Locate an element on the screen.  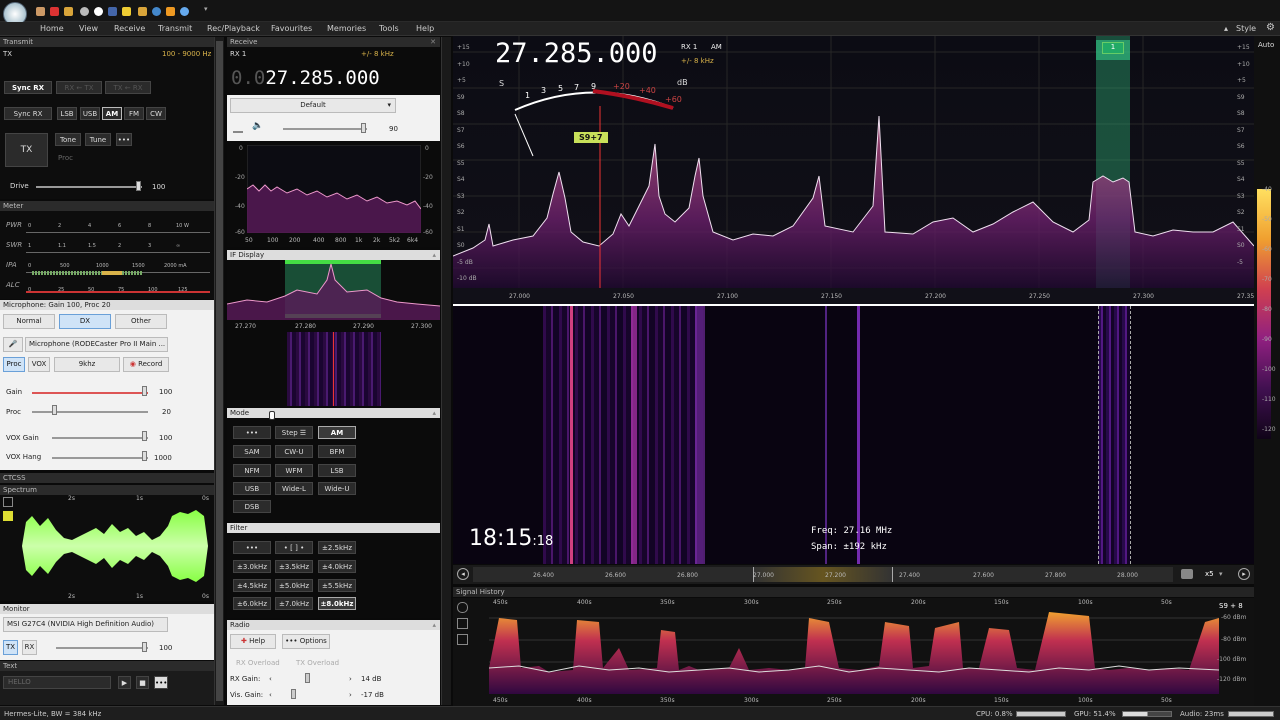
menu-receive: Receive is located at coordinates (129, 28).